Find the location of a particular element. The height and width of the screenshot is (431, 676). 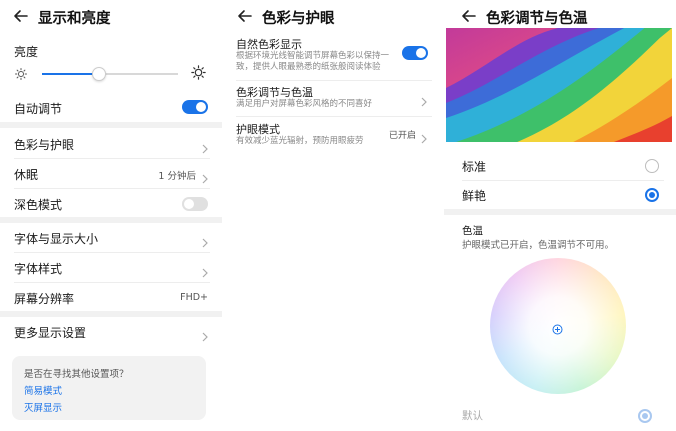

dark-mode-toggle is located at coordinates (195, 204).